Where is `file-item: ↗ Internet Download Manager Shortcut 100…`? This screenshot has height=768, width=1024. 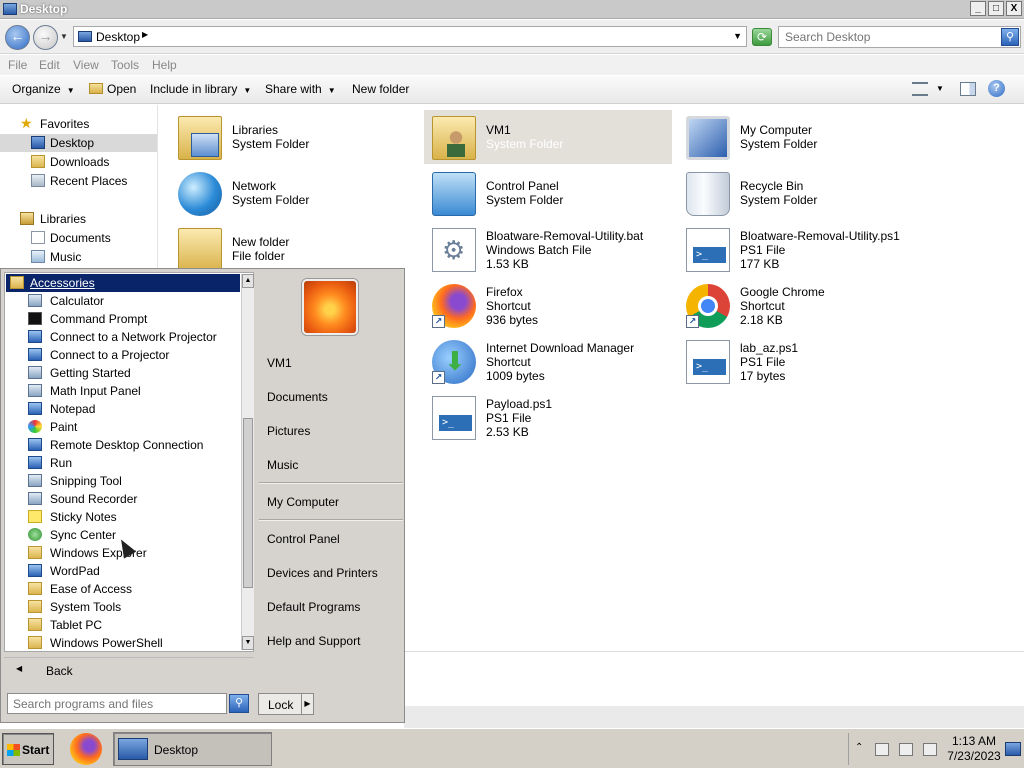
file-item: ↗ Internet Download Manager Shortcut 100… is located at coordinates (548, 361).